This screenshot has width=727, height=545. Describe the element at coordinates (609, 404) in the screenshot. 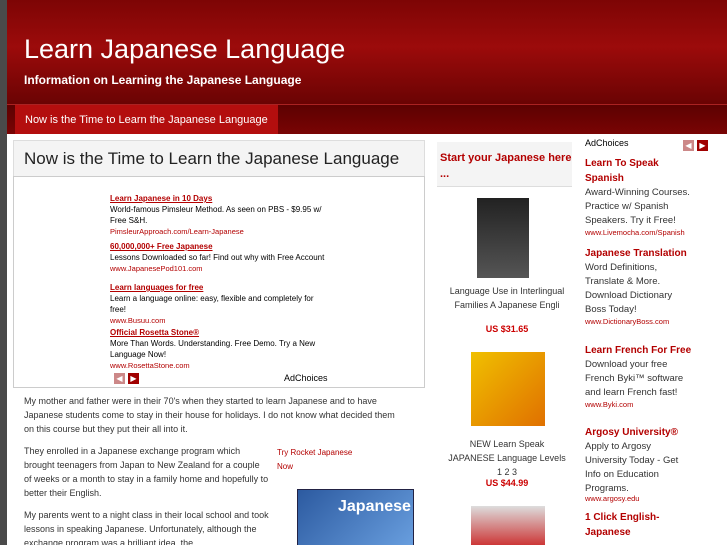

I see `right-ad-url: www.Byki.com` at that location.